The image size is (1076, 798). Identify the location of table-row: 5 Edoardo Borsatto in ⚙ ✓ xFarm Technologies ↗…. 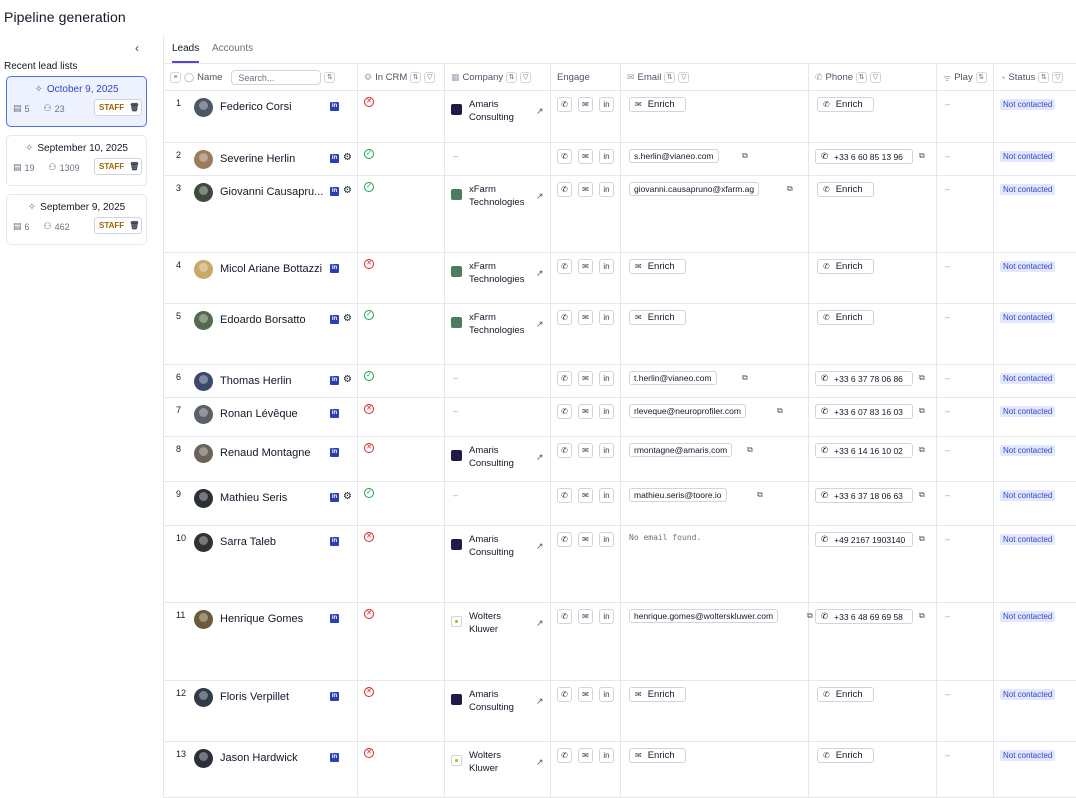
(620, 334).